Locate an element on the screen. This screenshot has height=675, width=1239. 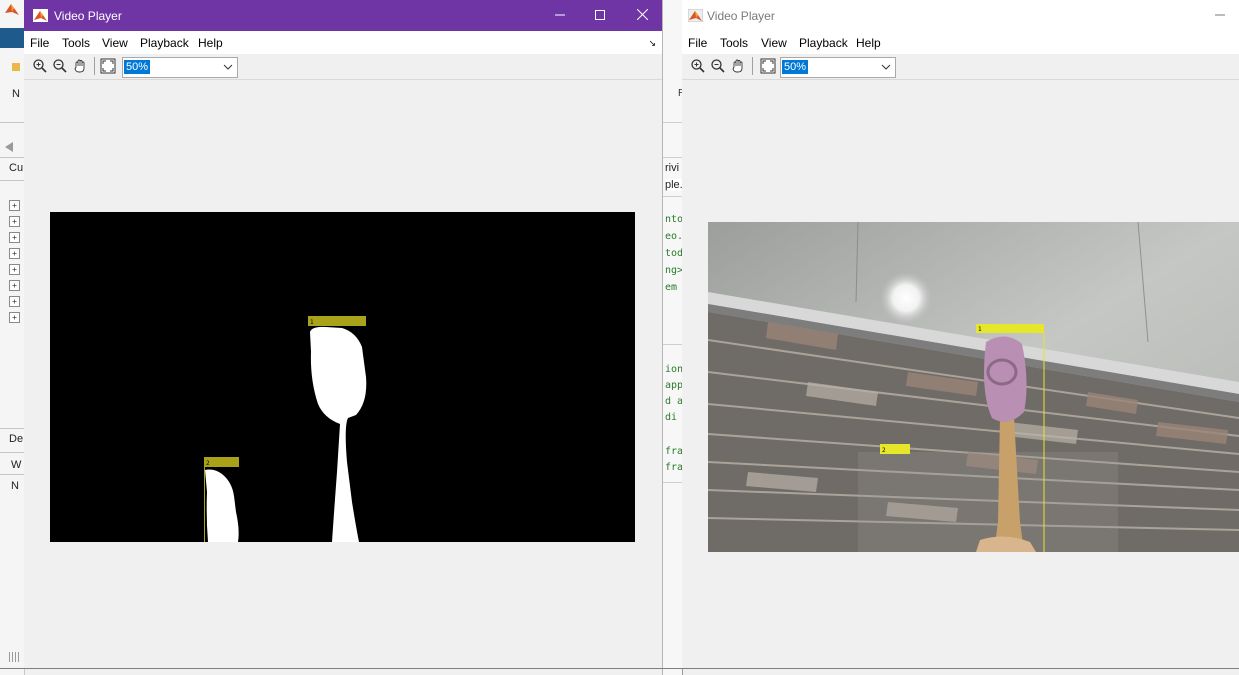
resize-grip-icon is located at coordinates (15, 657).